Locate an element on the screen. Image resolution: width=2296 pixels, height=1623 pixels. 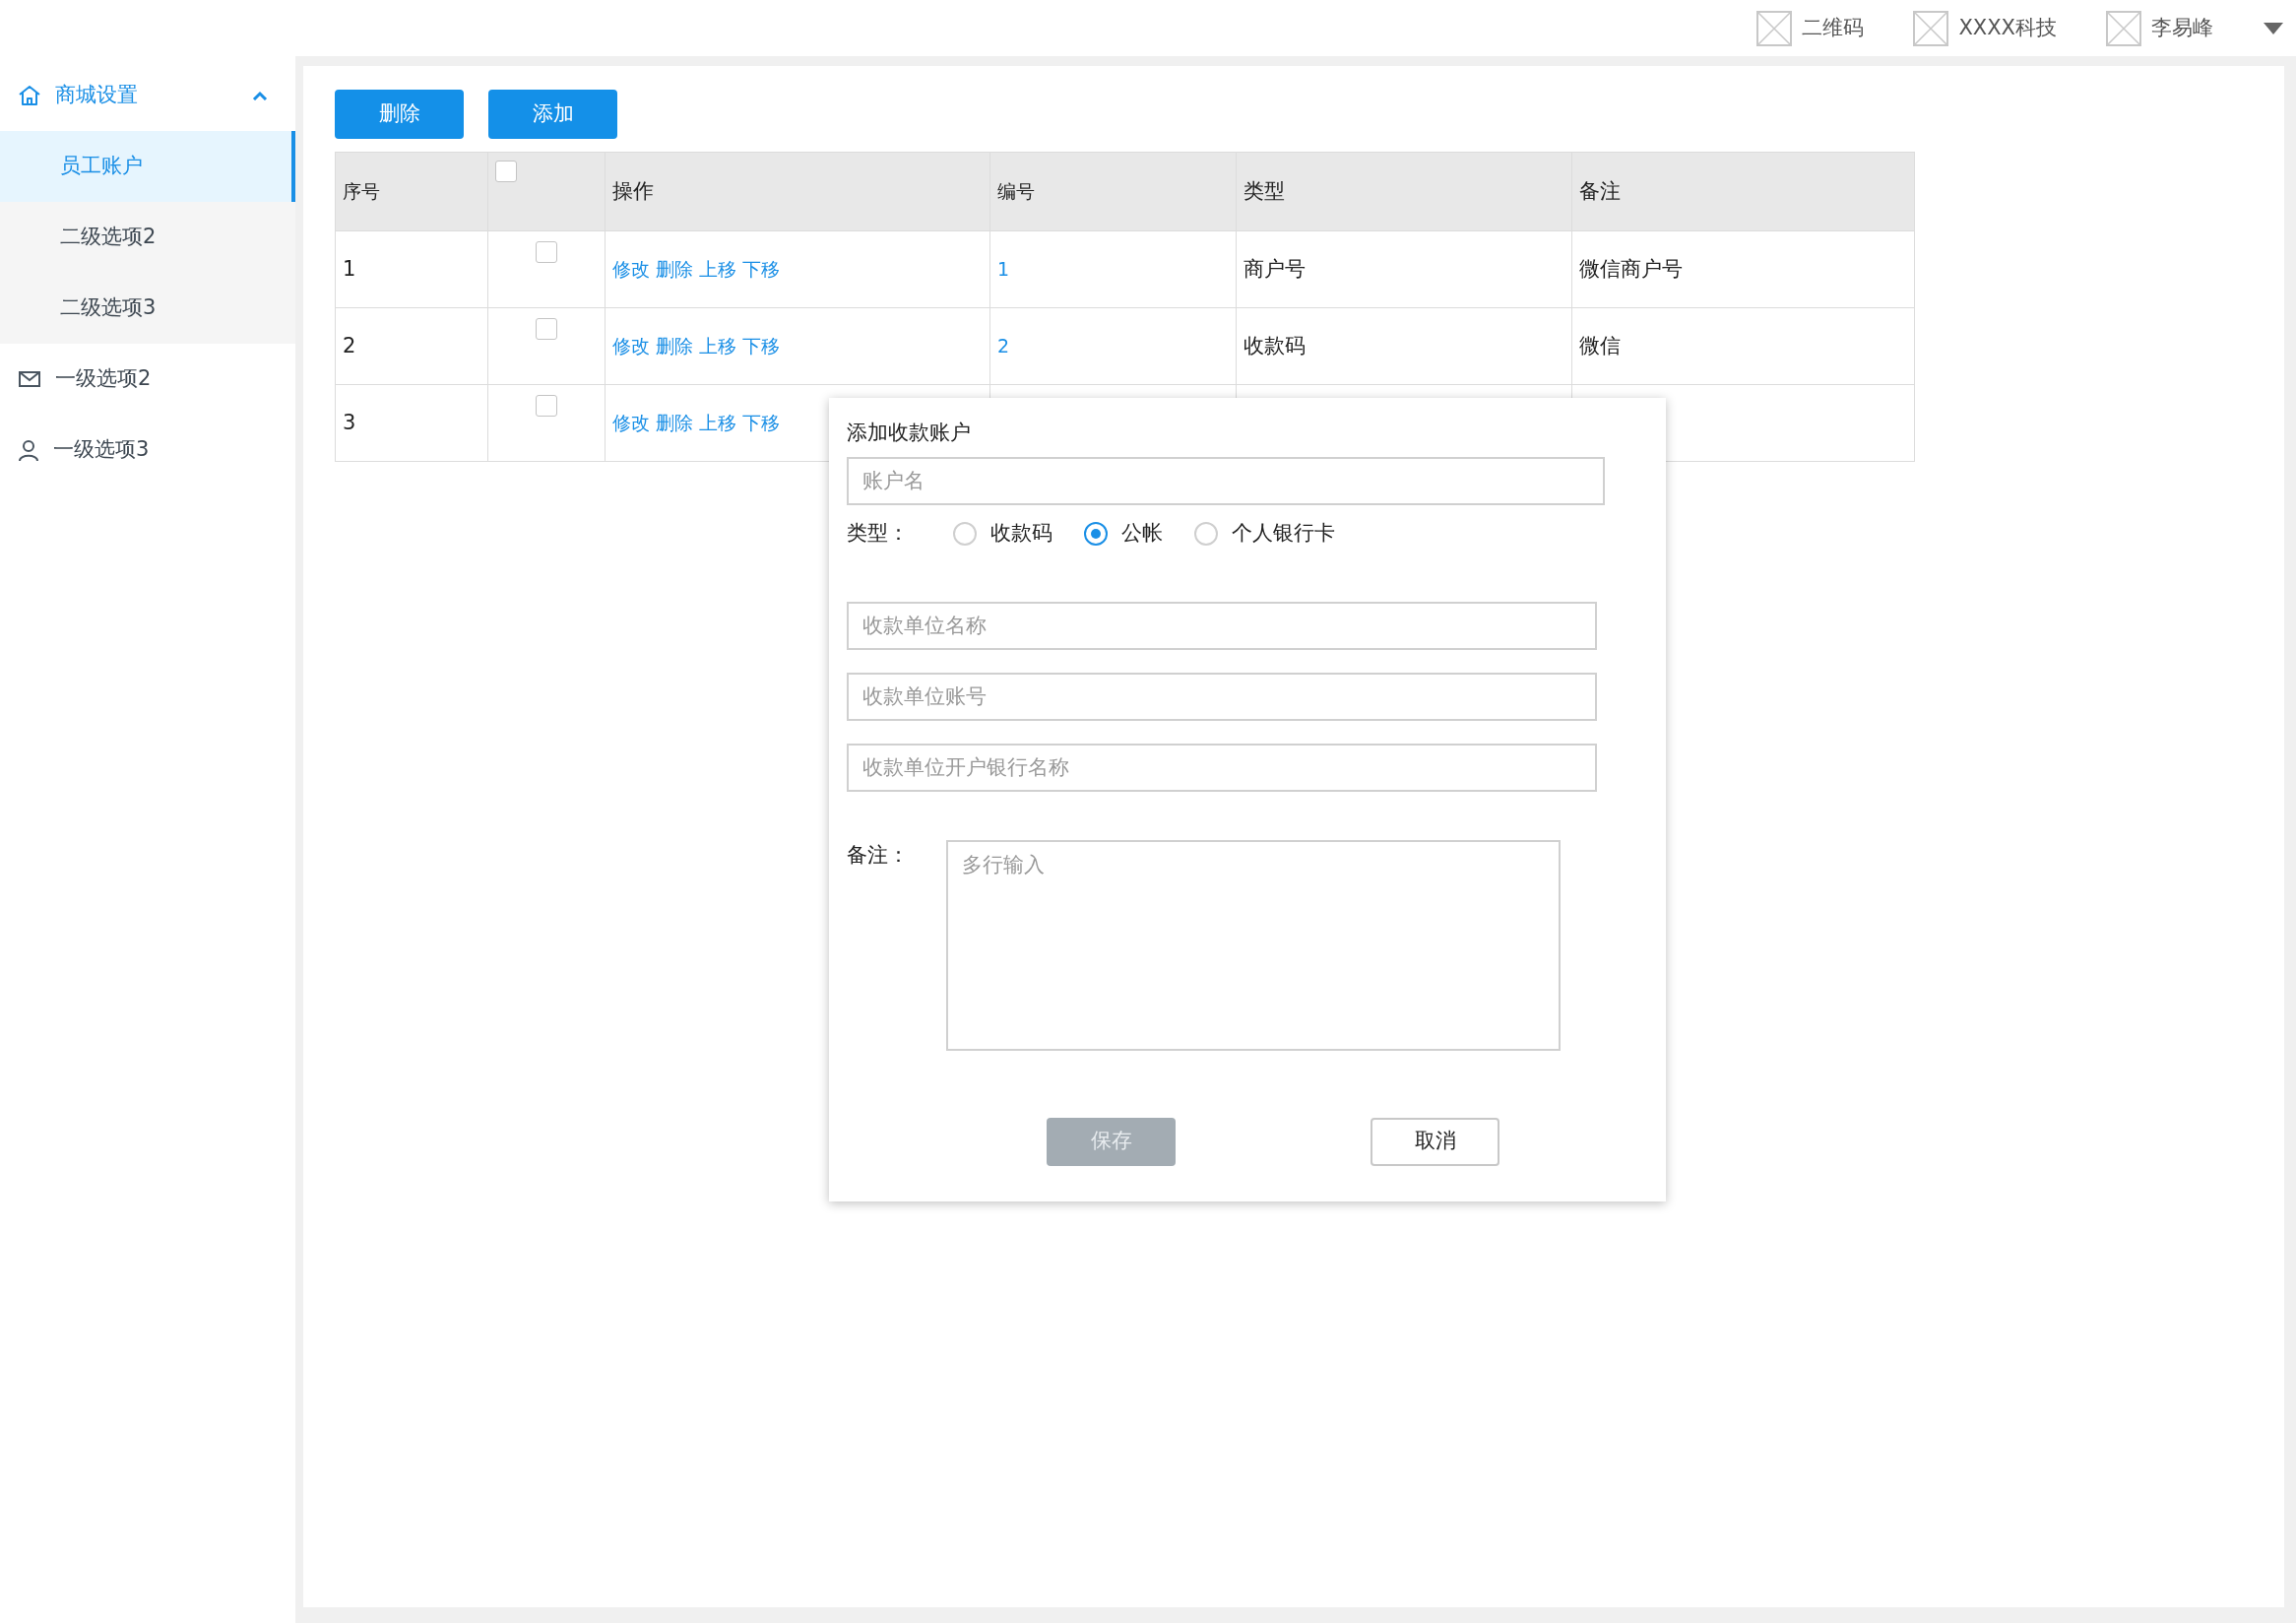
sidebar-subitem: 二级选项3 is located at coordinates (147, 308).